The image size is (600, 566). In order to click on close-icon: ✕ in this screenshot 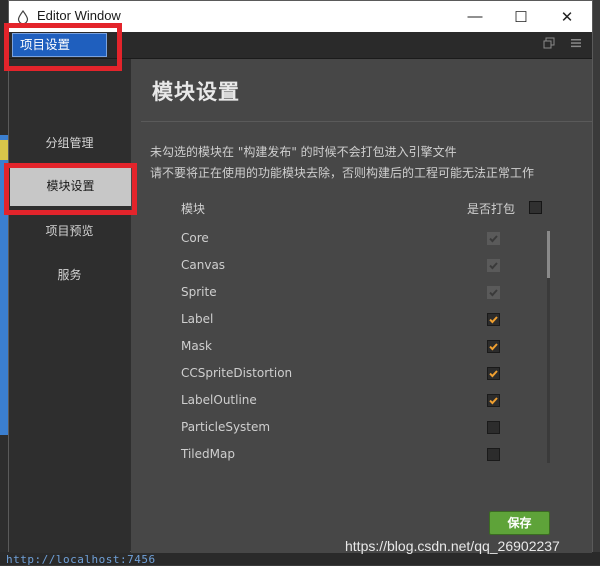, I will do `click(567, 17)`.